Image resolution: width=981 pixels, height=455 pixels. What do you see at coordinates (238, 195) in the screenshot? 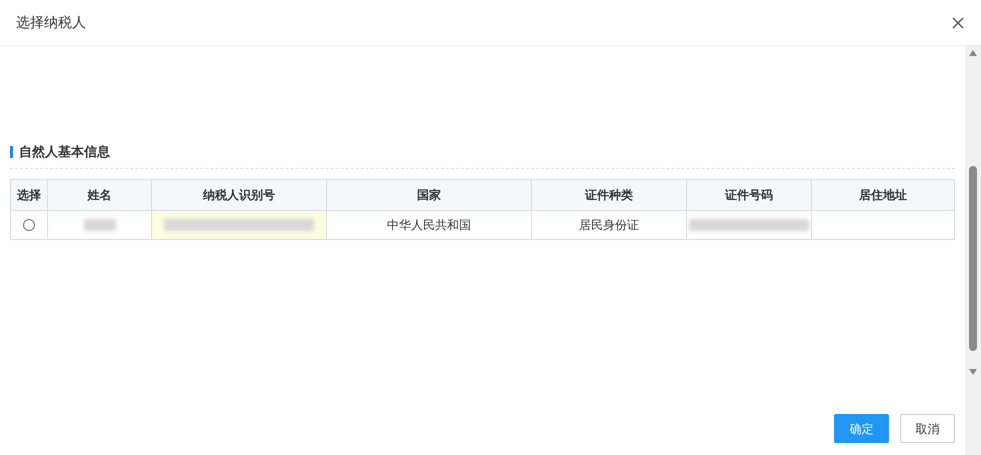
I see `column-header: 纳税人识别号` at bounding box center [238, 195].